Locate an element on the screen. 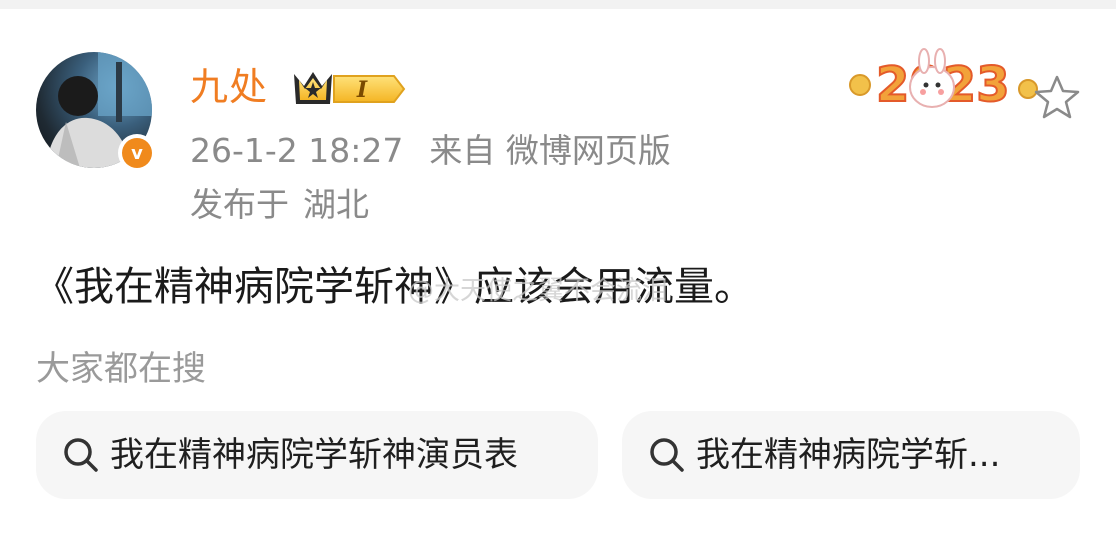 The width and height of the screenshot is (1116, 557). username: 九处 is located at coordinates (229, 87).